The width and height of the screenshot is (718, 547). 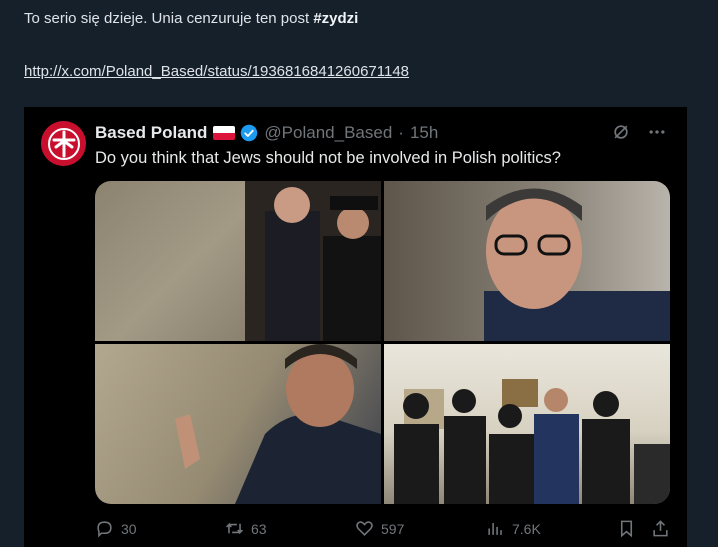 I want to click on tweet-header: Based Poland @Poland_Based · 15h, so click(x=266, y=133).